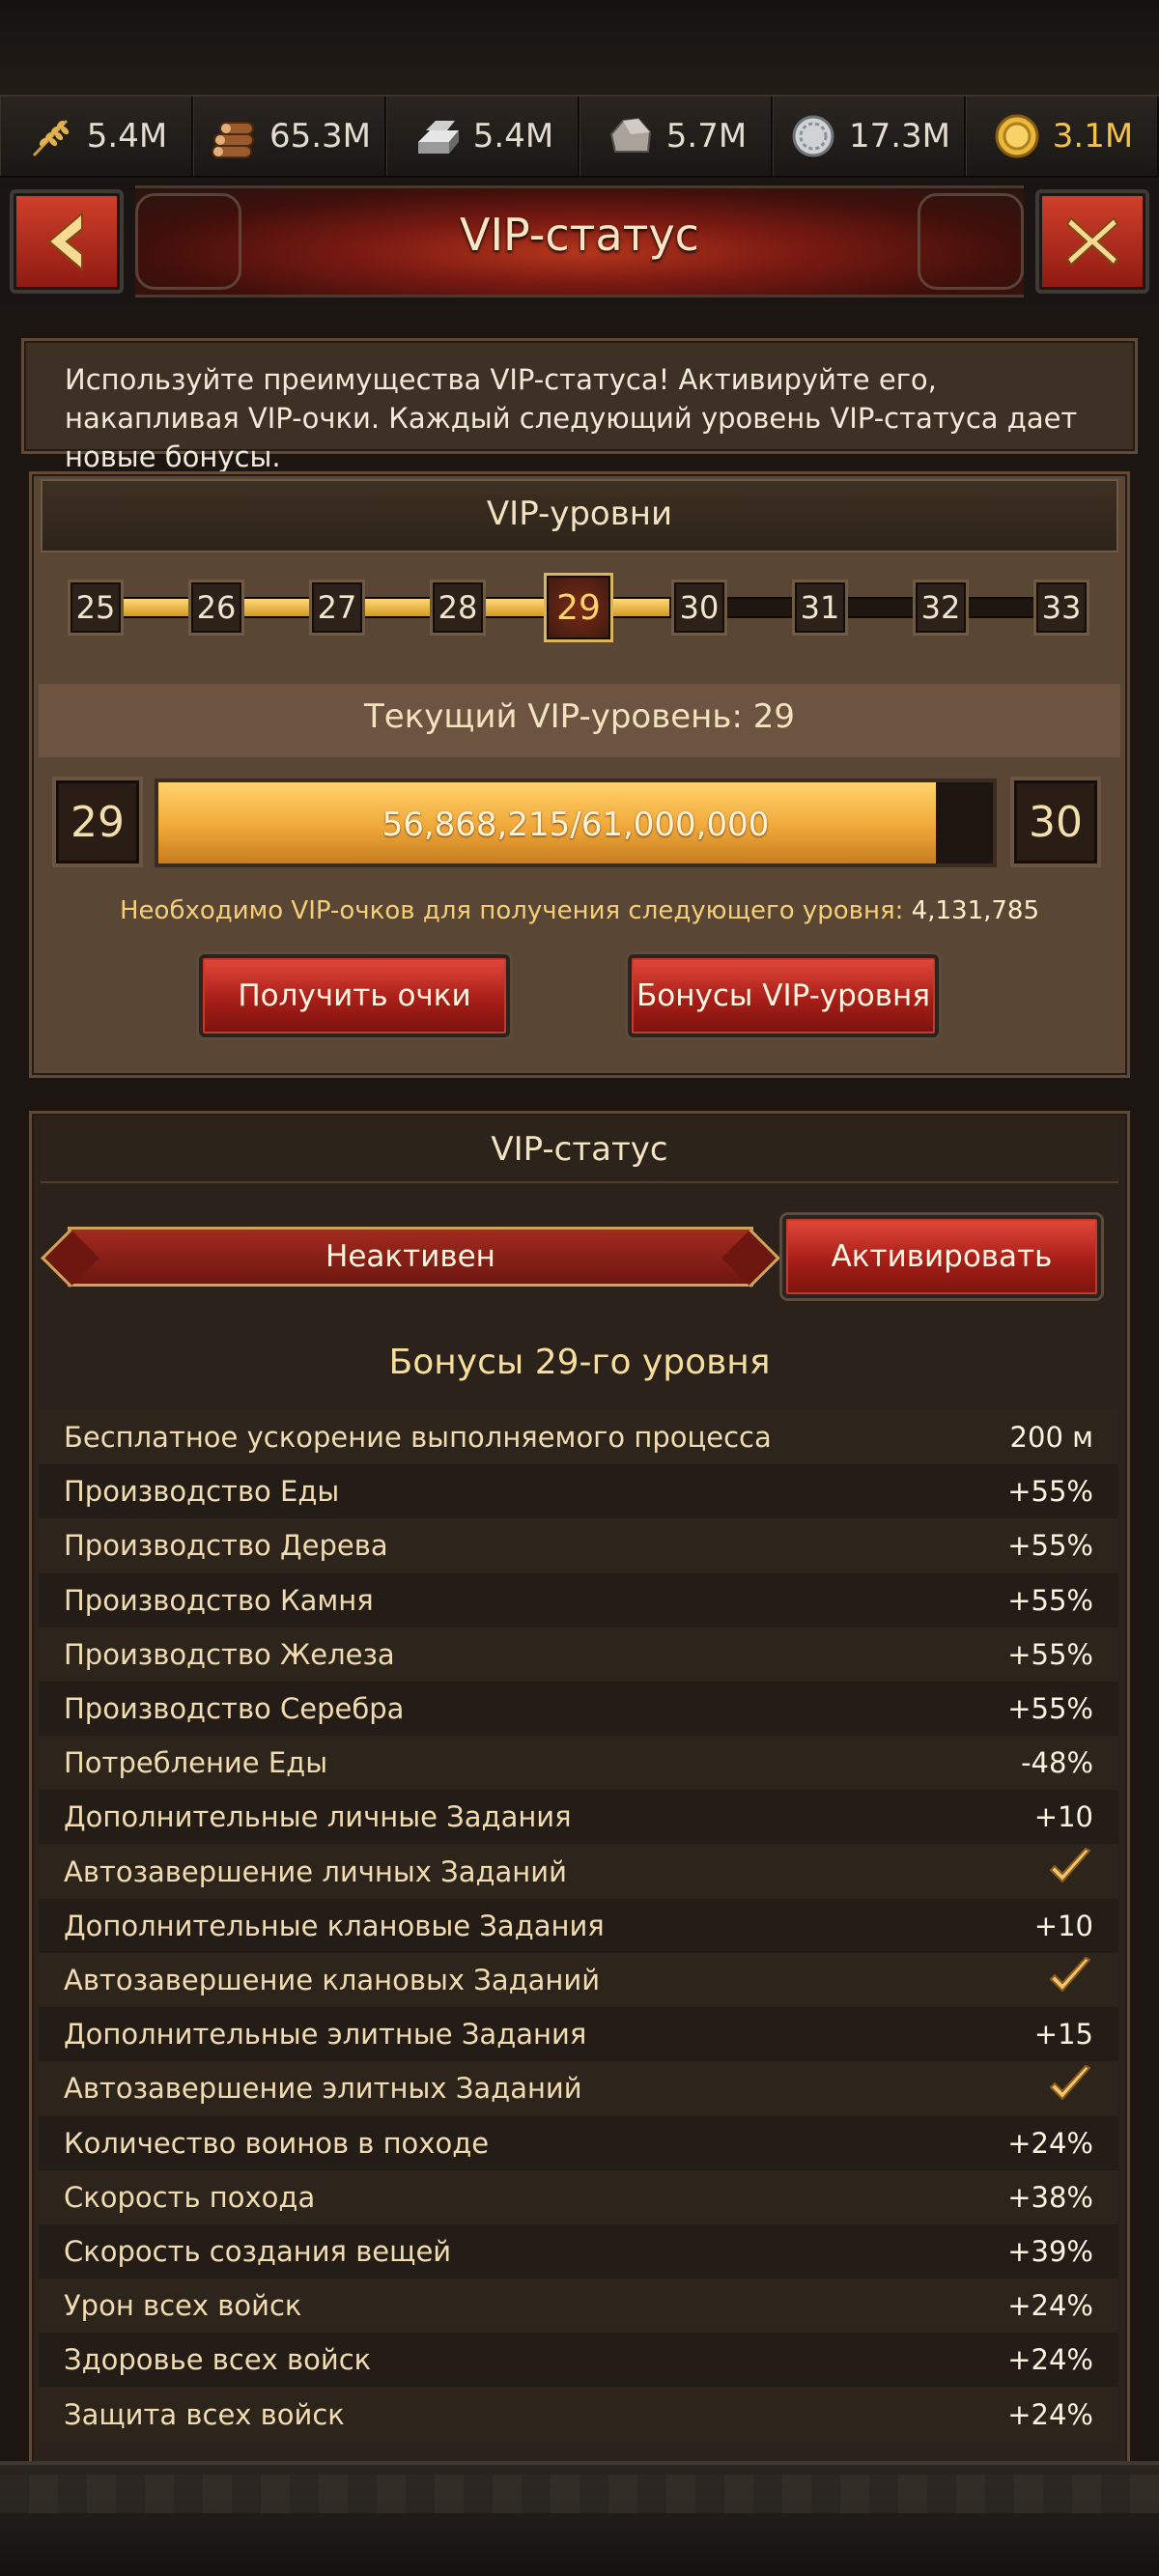 Image resolution: width=1159 pixels, height=2576 pixels. I want to click on bonus-label: Производство Дерева, so click(226, 1546).